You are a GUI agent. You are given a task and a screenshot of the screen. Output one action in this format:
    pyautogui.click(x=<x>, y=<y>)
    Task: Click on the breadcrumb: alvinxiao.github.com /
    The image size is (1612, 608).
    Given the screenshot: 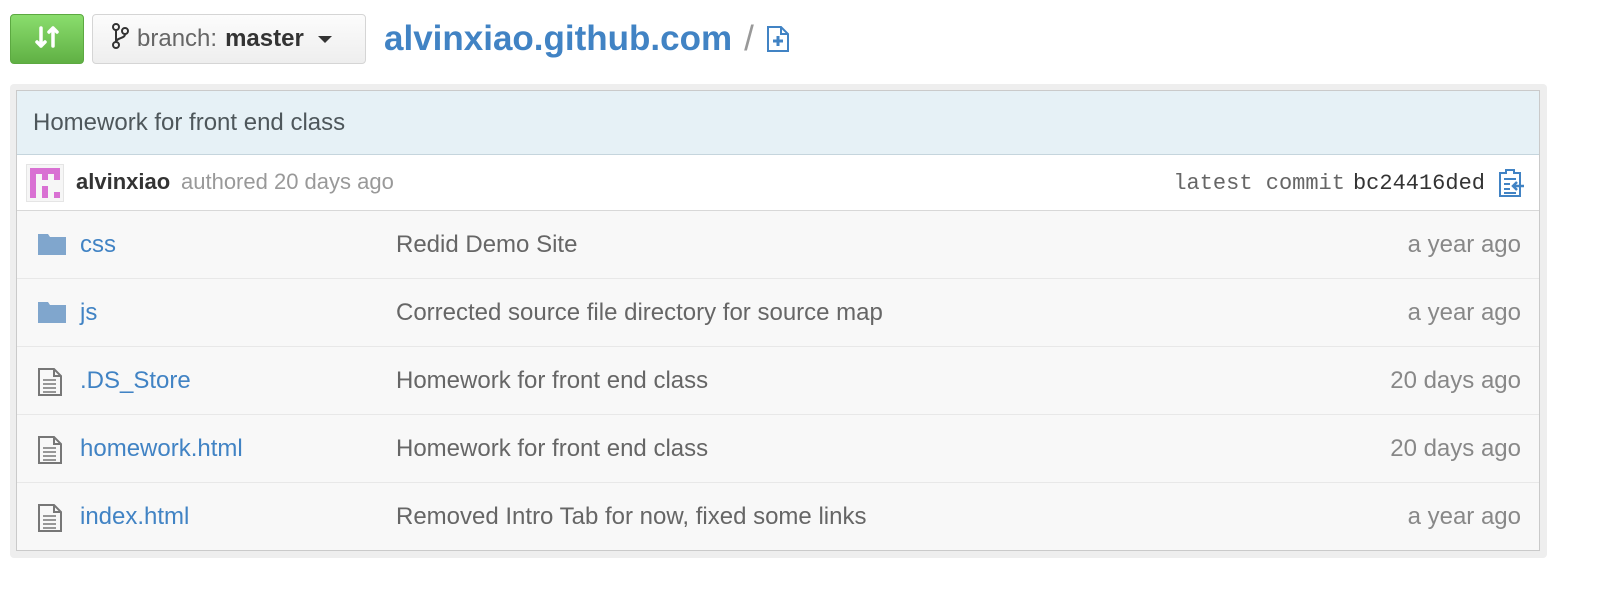 What is the action you would take?
    pyautogui.click(x=587, y=39)
    